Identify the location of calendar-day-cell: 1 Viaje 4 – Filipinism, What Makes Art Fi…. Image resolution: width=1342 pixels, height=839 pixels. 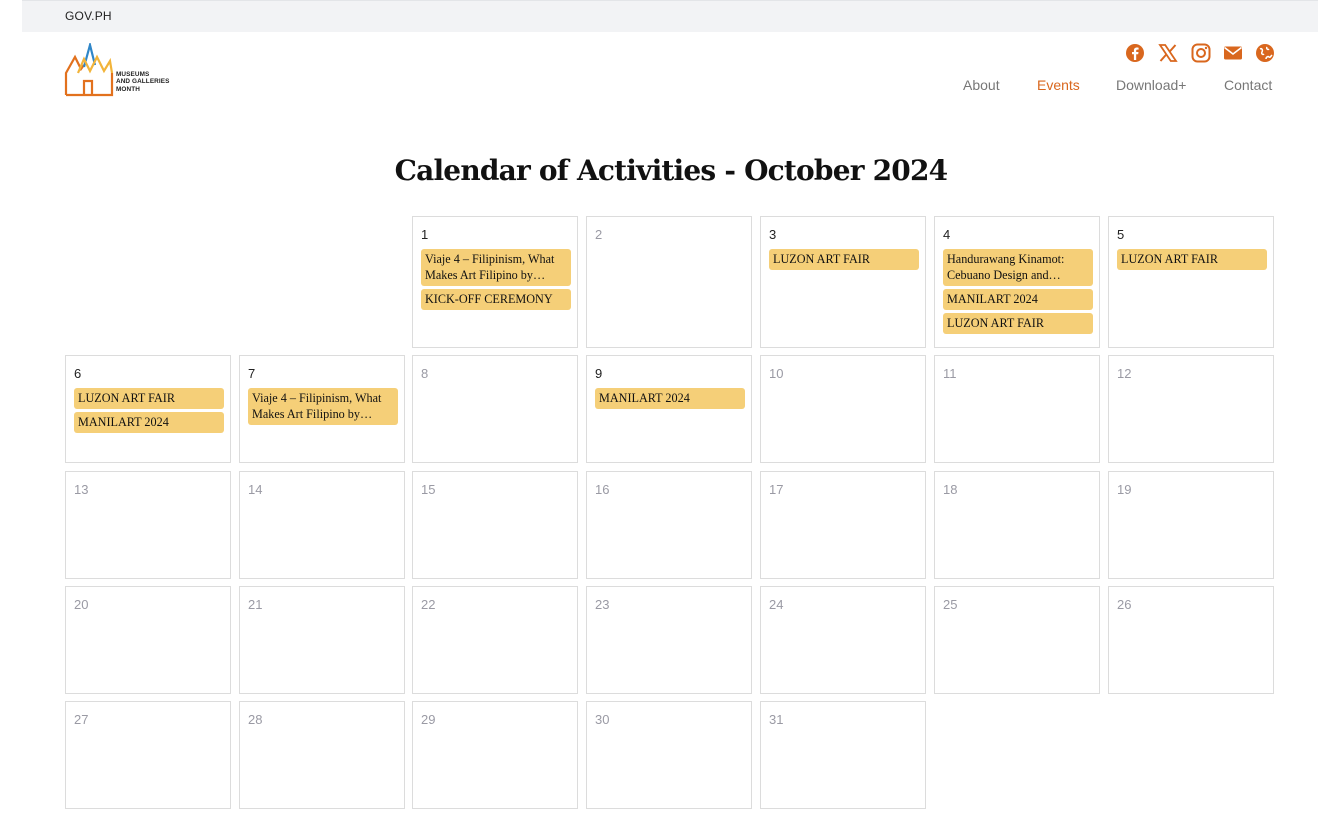
(495, 282).